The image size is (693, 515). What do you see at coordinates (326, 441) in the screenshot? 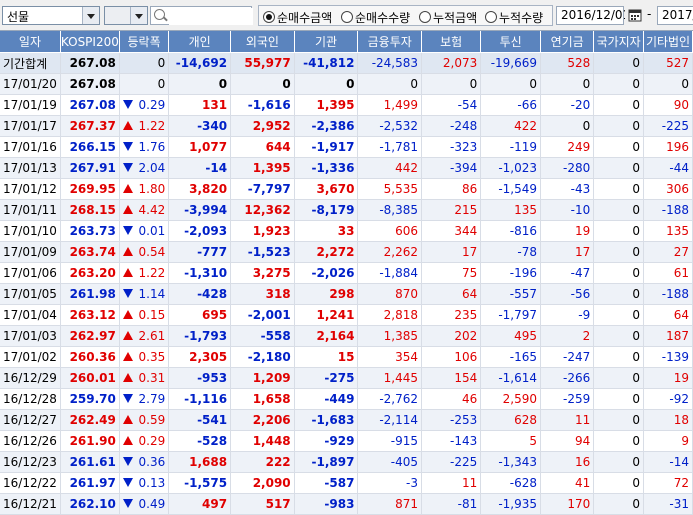
I see `value-cell: -929` at bounding box center [326, 441].